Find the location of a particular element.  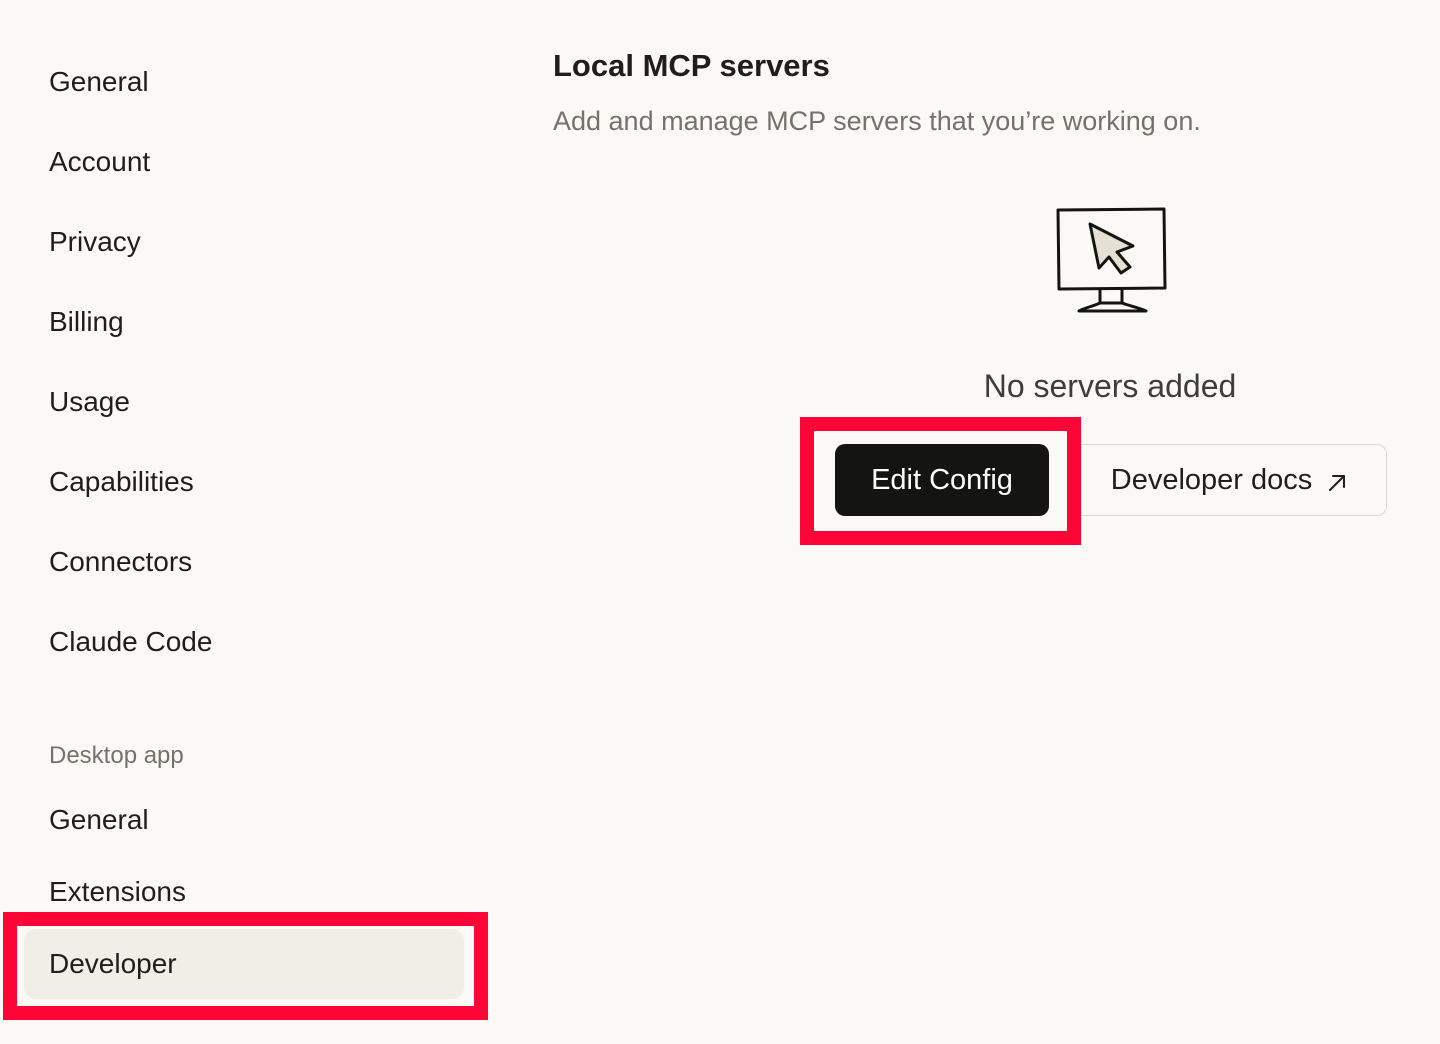

sidebar-item-extensions: Extensions is located at coordinates (244, 892).